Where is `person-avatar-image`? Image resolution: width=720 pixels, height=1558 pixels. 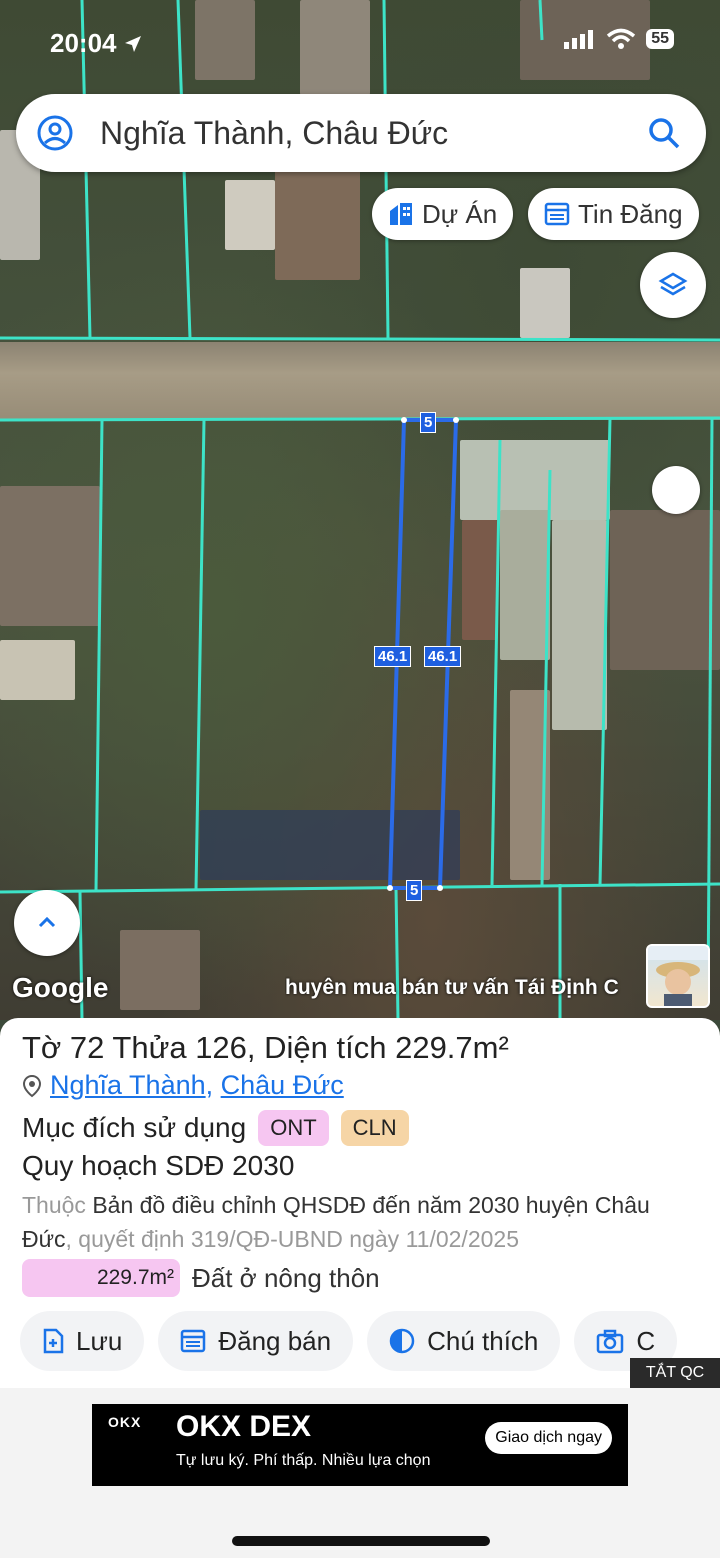
person-avatar-image is located at coordinates (678, 976).